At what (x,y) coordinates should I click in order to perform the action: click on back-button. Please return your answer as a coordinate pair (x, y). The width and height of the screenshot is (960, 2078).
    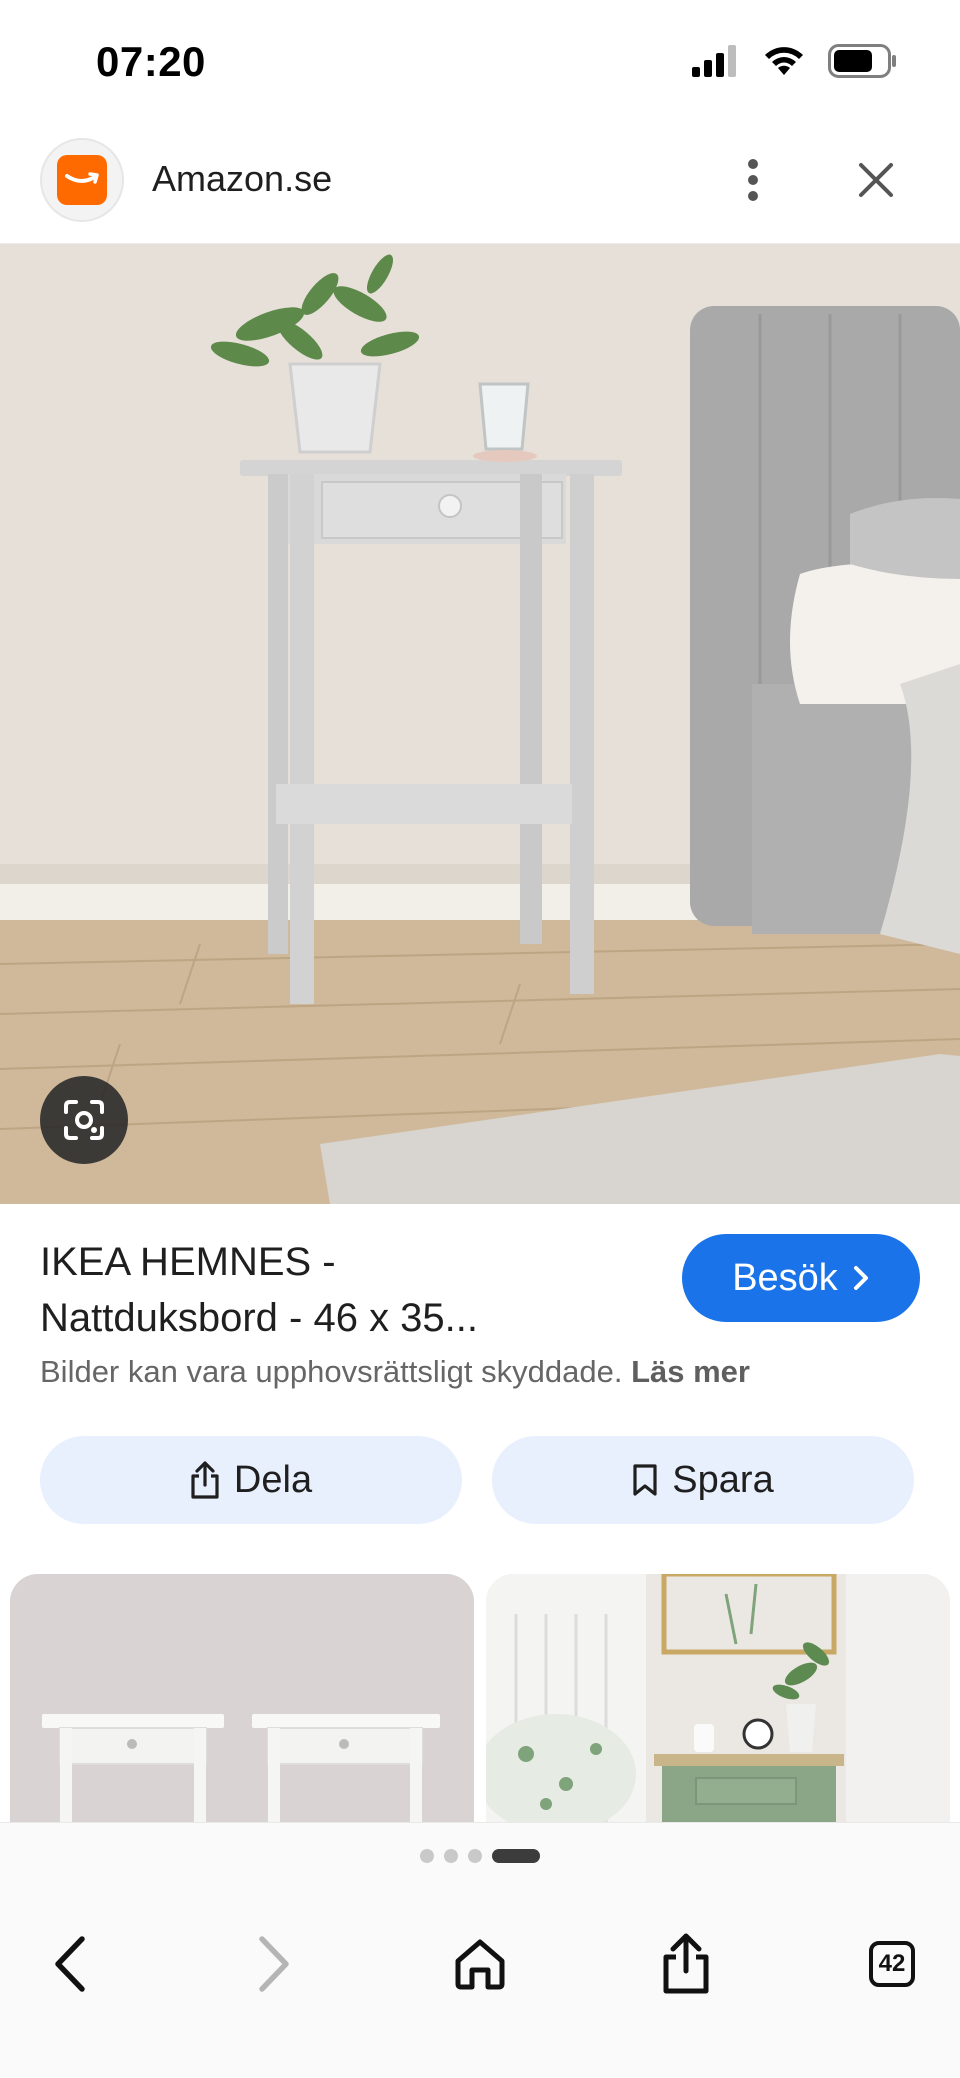
    Looking at the image, I should click on (70, 1964).